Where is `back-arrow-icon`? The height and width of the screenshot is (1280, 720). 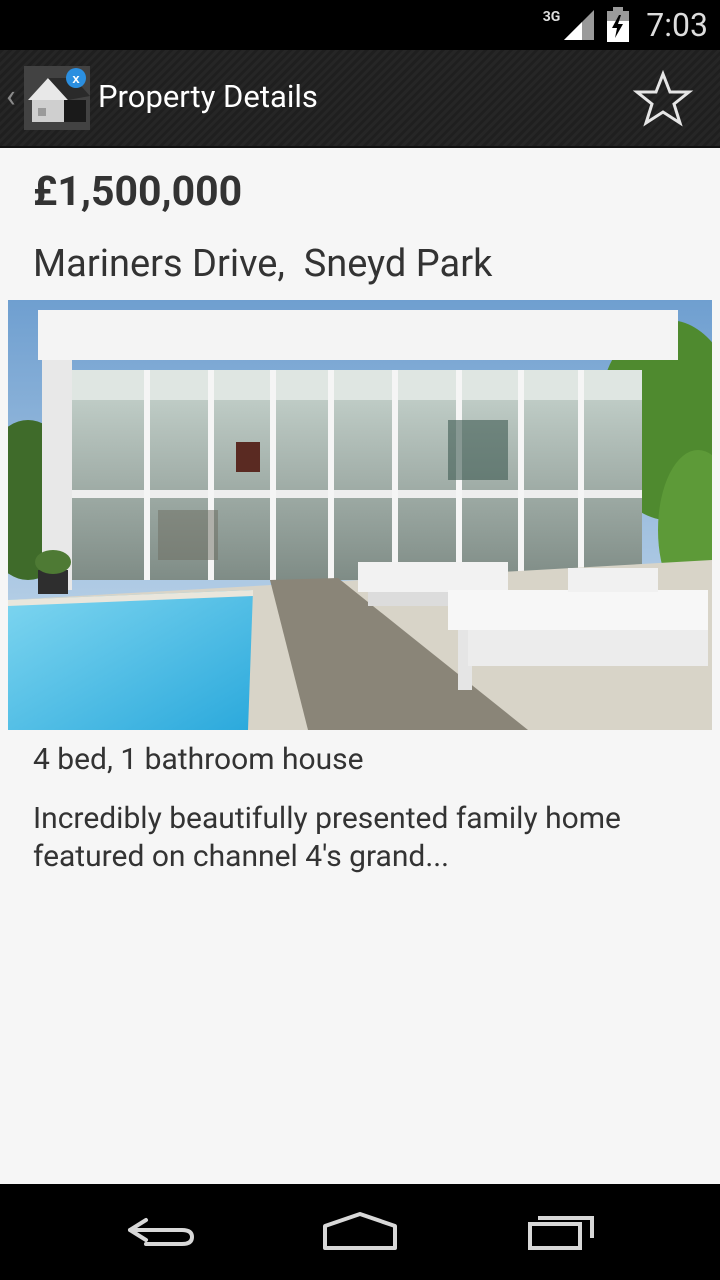 back-arrow-icon is located at coordinates (161, 1232).